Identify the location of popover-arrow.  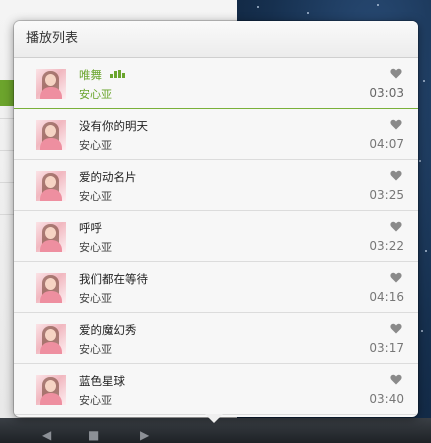
(214, 418).